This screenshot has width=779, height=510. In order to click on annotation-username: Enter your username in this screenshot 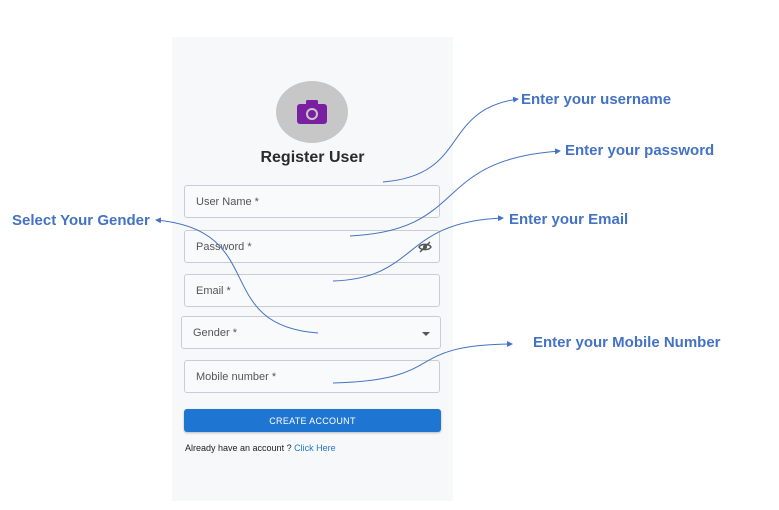, I will do `click(596, 99)`.